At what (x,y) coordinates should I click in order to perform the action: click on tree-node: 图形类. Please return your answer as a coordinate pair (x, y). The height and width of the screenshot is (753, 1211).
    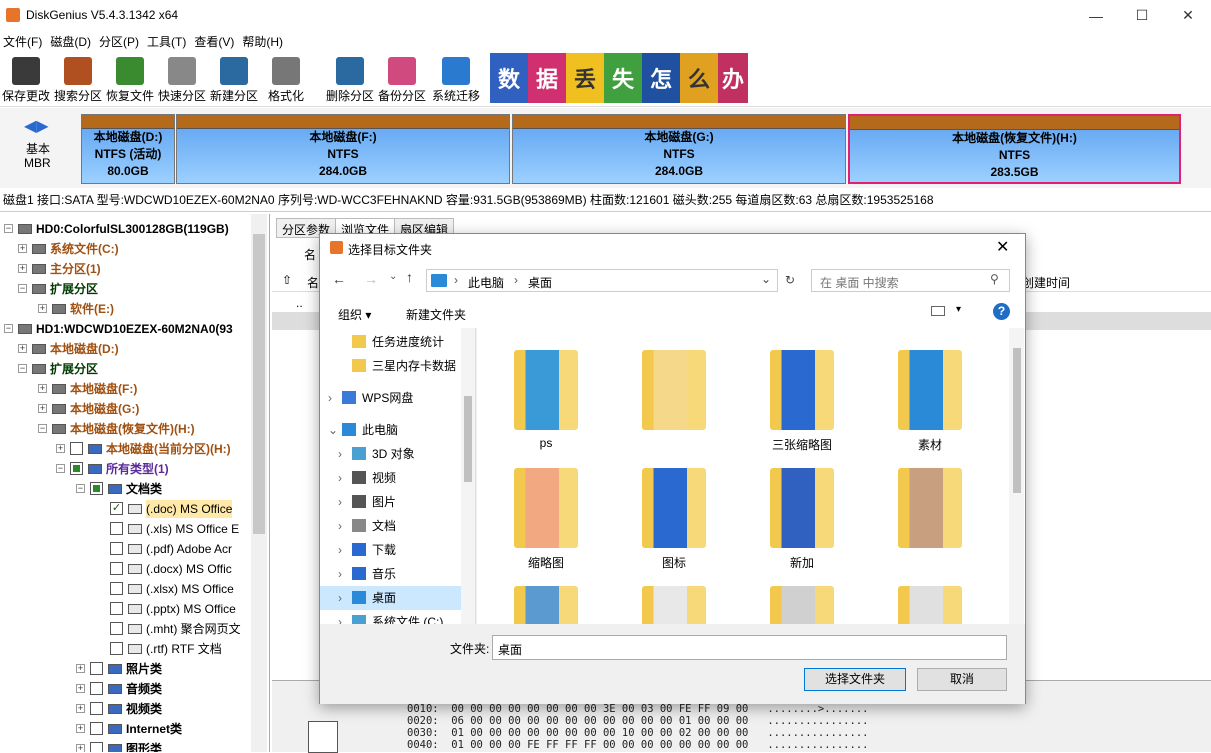
    Looking at the image, I should click on (144, 746).